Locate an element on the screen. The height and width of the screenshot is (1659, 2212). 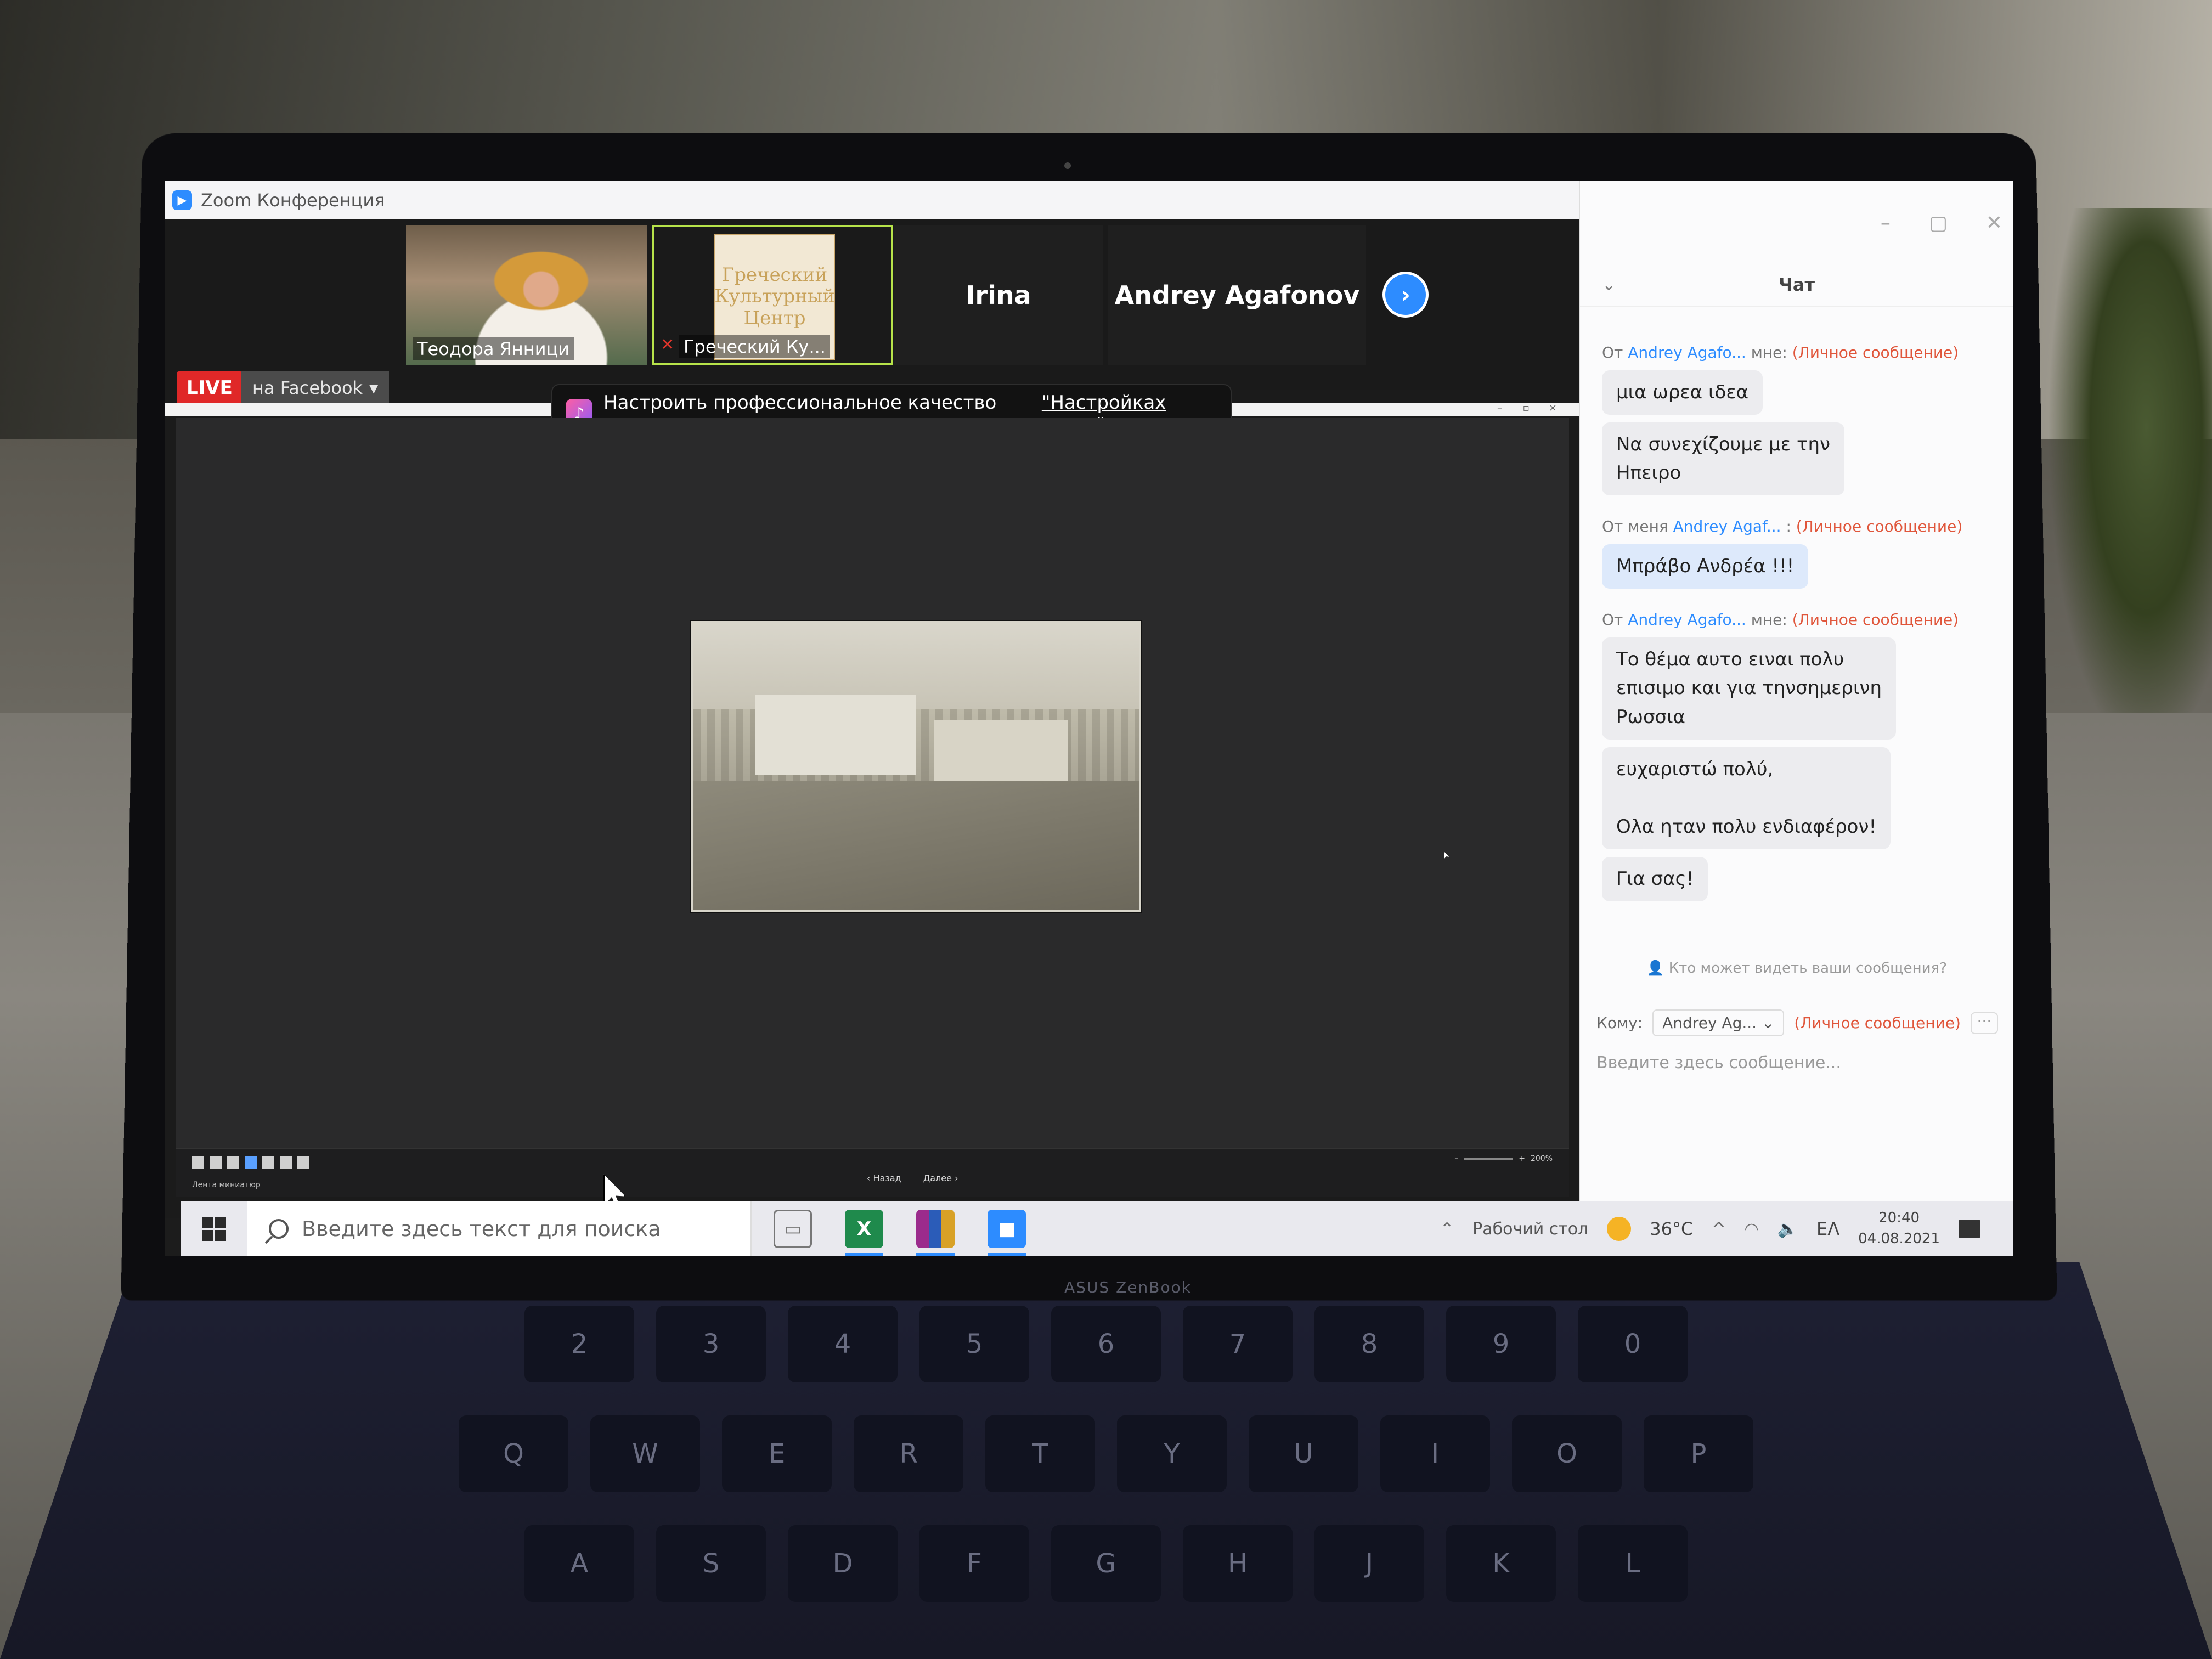
logo-line: Центр is located at coordinates (775, 318).